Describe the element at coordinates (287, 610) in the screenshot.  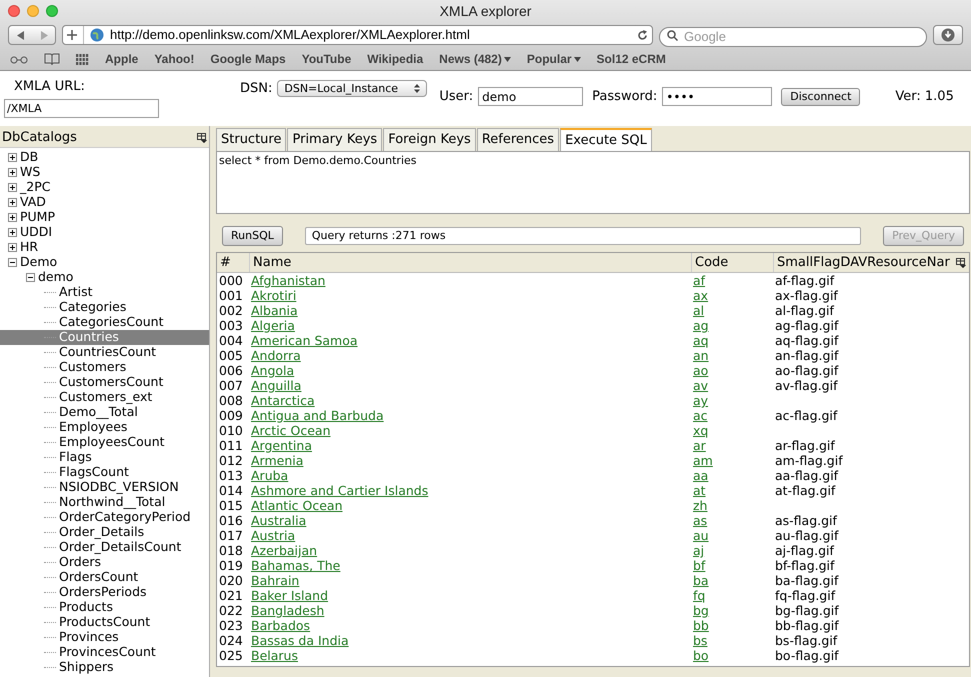
I see `country-link: Bangladesh` at that location.